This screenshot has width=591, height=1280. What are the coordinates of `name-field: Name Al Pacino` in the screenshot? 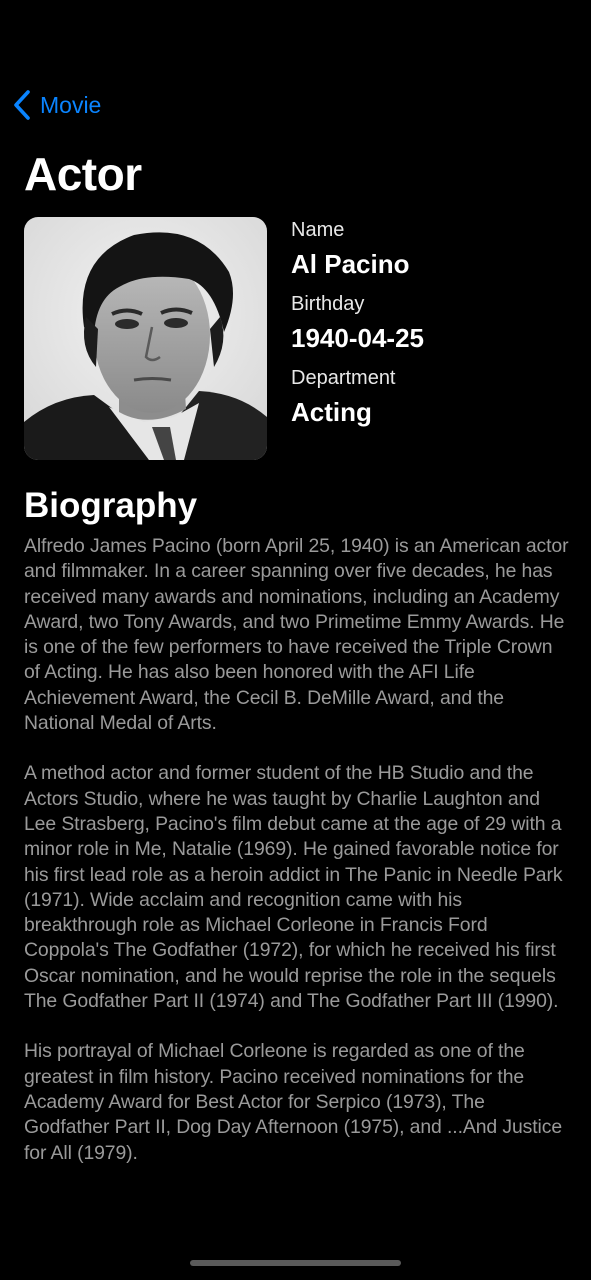 It's located at (431, 254).